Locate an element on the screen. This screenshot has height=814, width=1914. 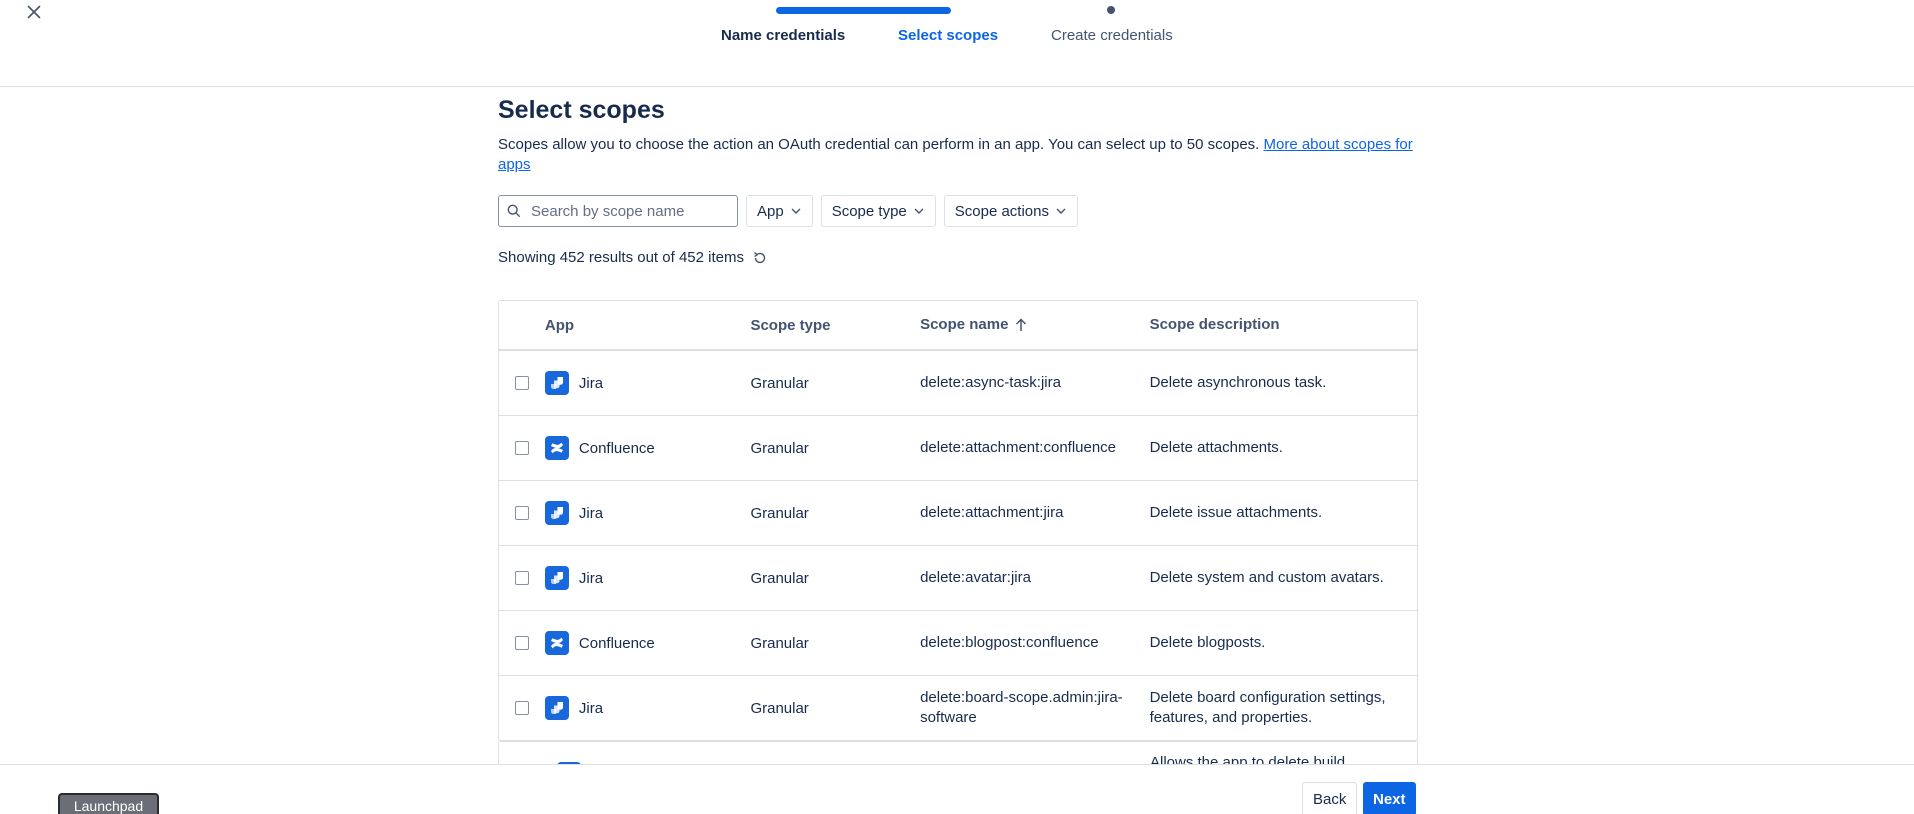
search-icon is located at coordinates (514, 211).